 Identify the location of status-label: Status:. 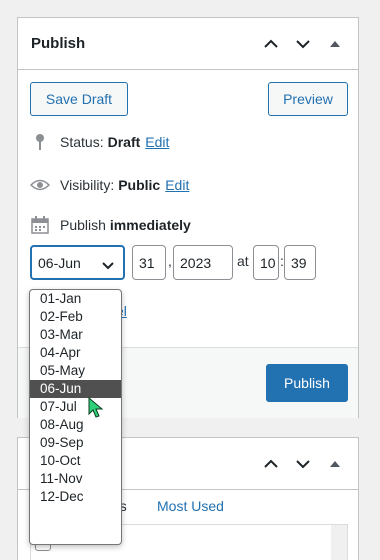
(82, 142).